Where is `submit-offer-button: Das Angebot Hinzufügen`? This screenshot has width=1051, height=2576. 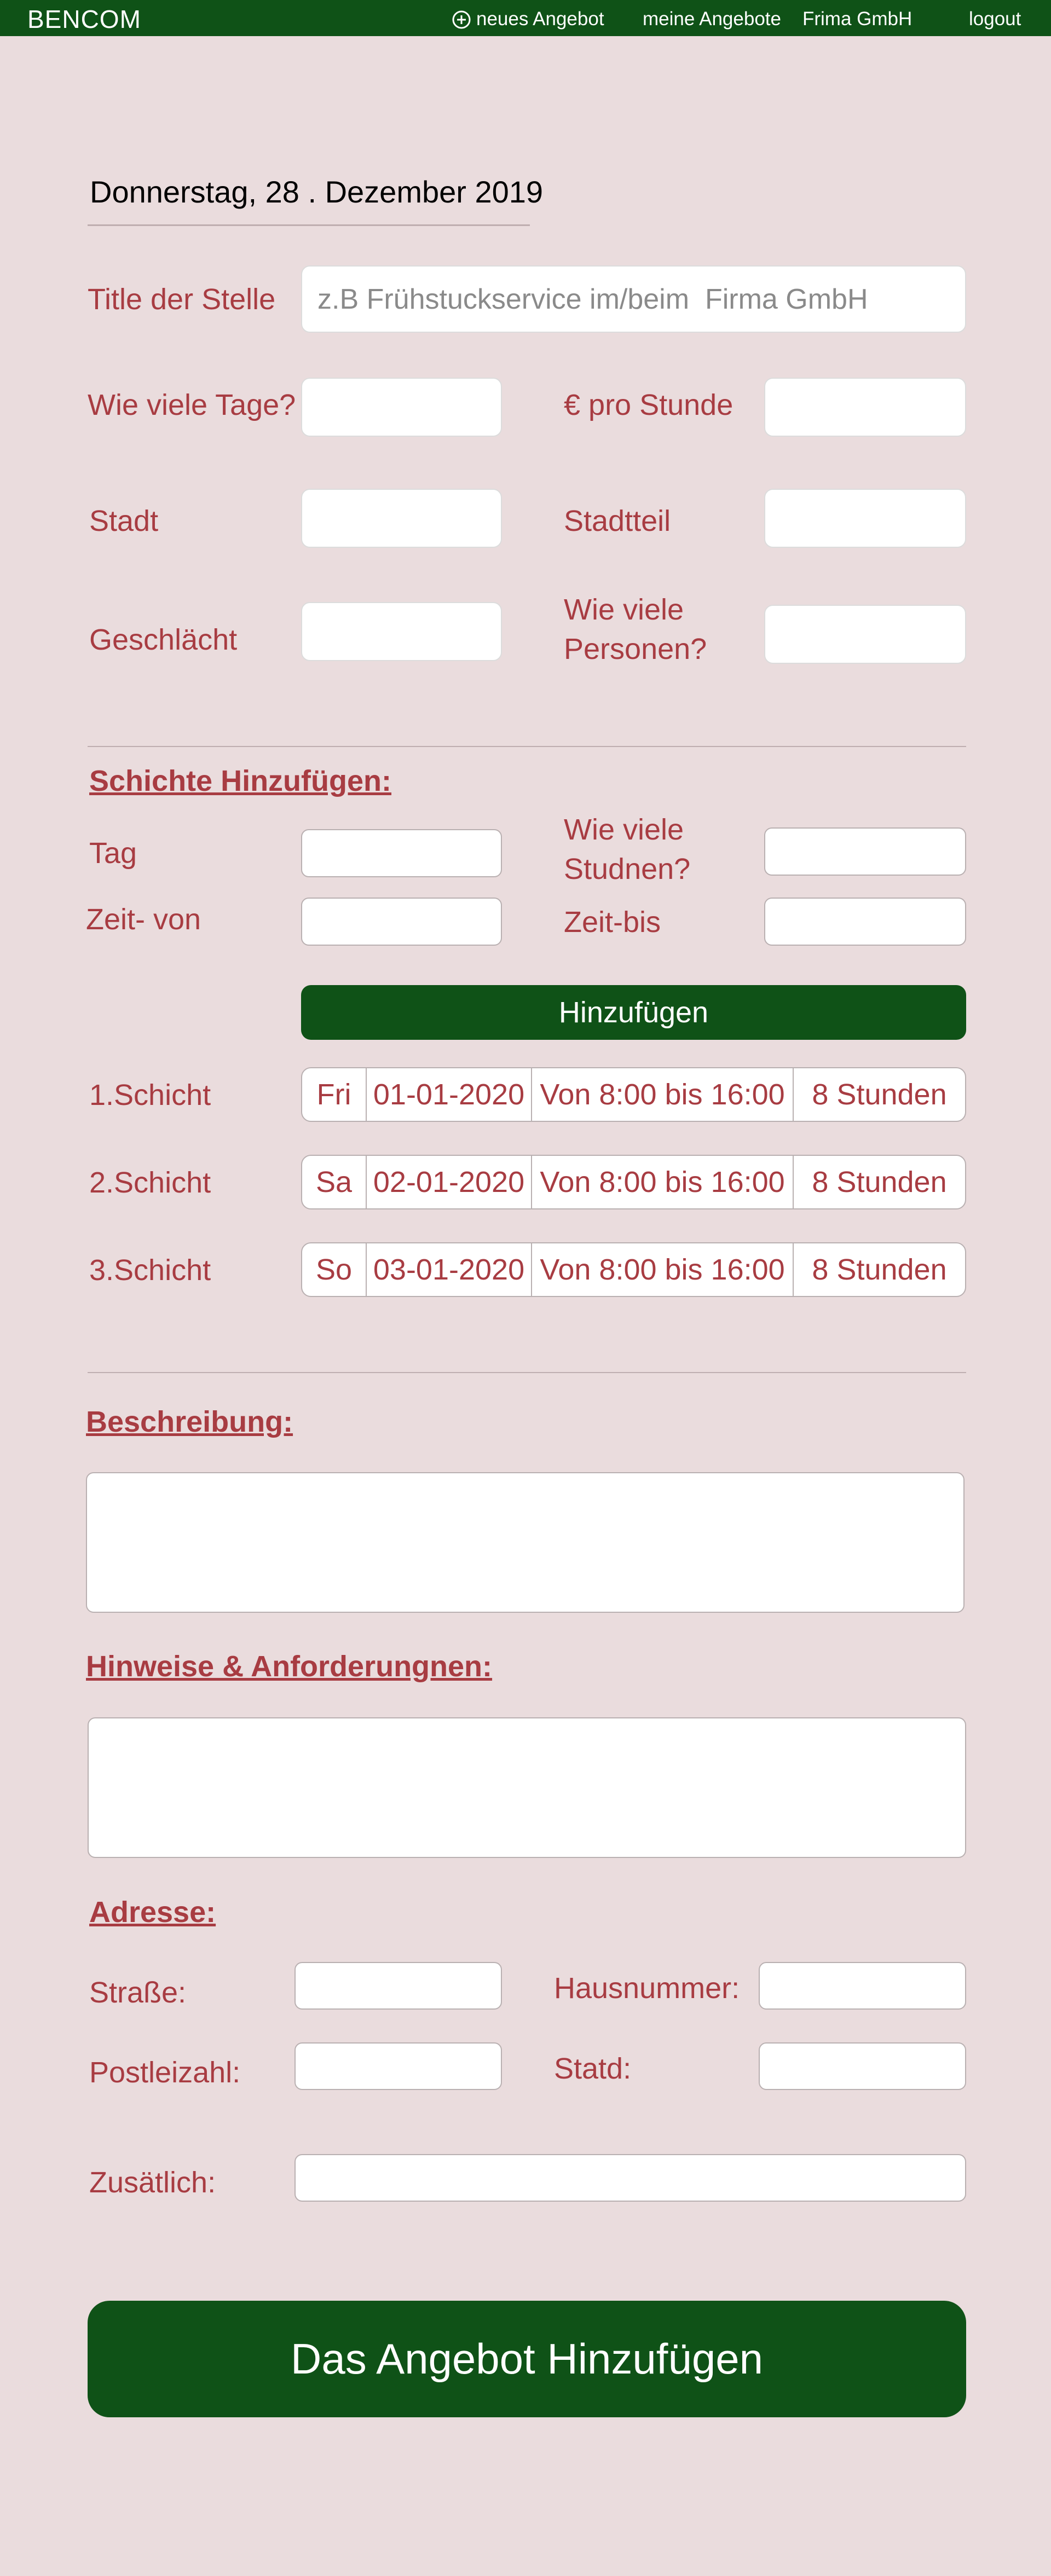 submit-offer-button: Das Angebot Hinzufügen is located at coordinates (527, 2359).